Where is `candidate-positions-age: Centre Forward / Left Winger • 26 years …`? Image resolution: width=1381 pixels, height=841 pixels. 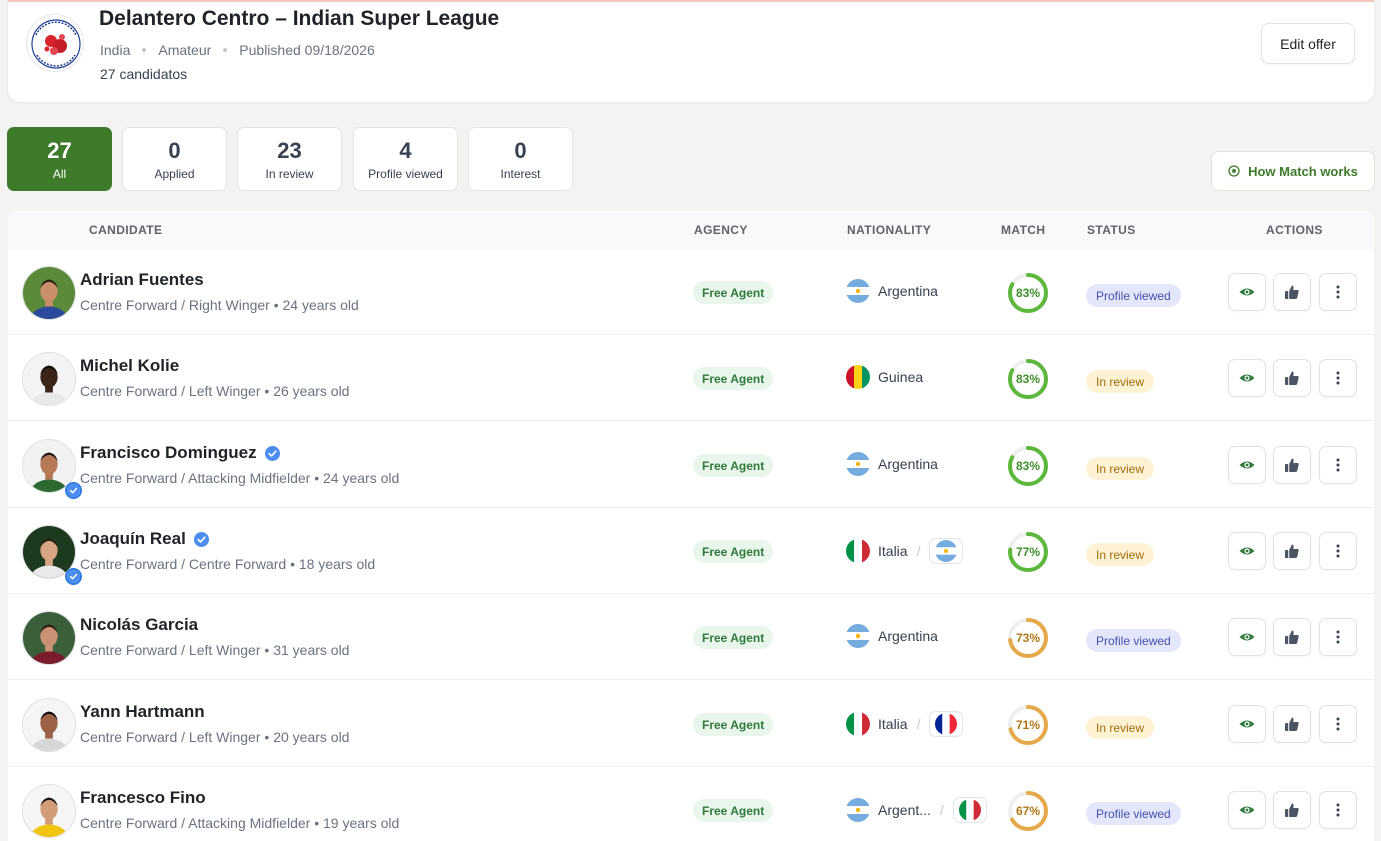 candidate-positions-age: Centre Forward / Left Winger • 26 years … is located at coordinates (215, 391).